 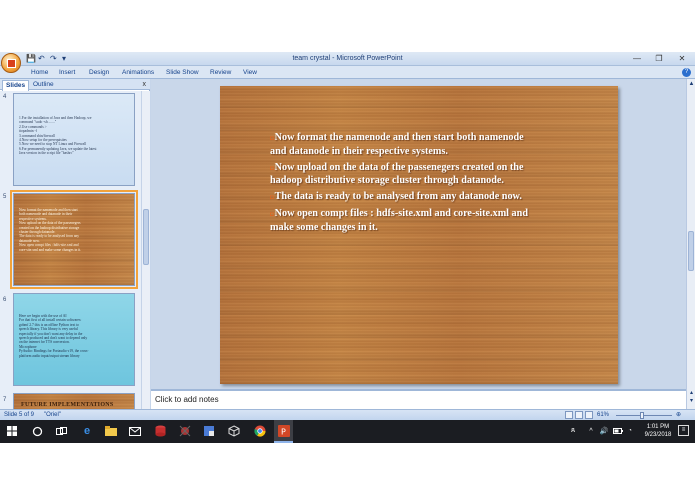 What do you see at coordinates (12, 431) in the screenshot?
I see `windows-start-icon` at bounding box center [12, 431].